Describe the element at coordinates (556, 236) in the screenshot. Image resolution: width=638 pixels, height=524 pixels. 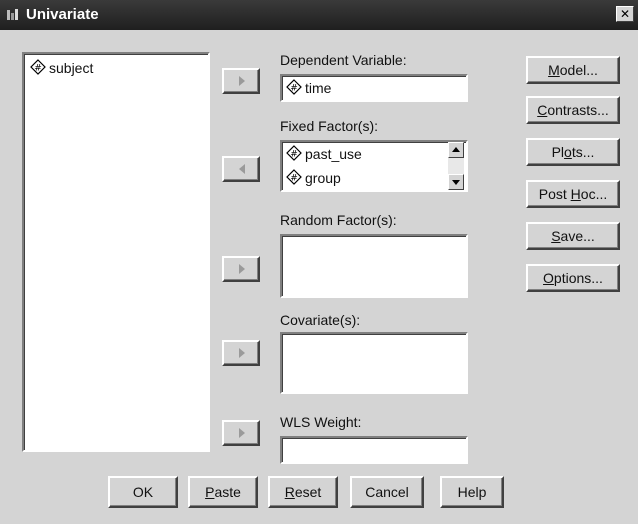
I see `button-label-mnemonic: S` at that location.